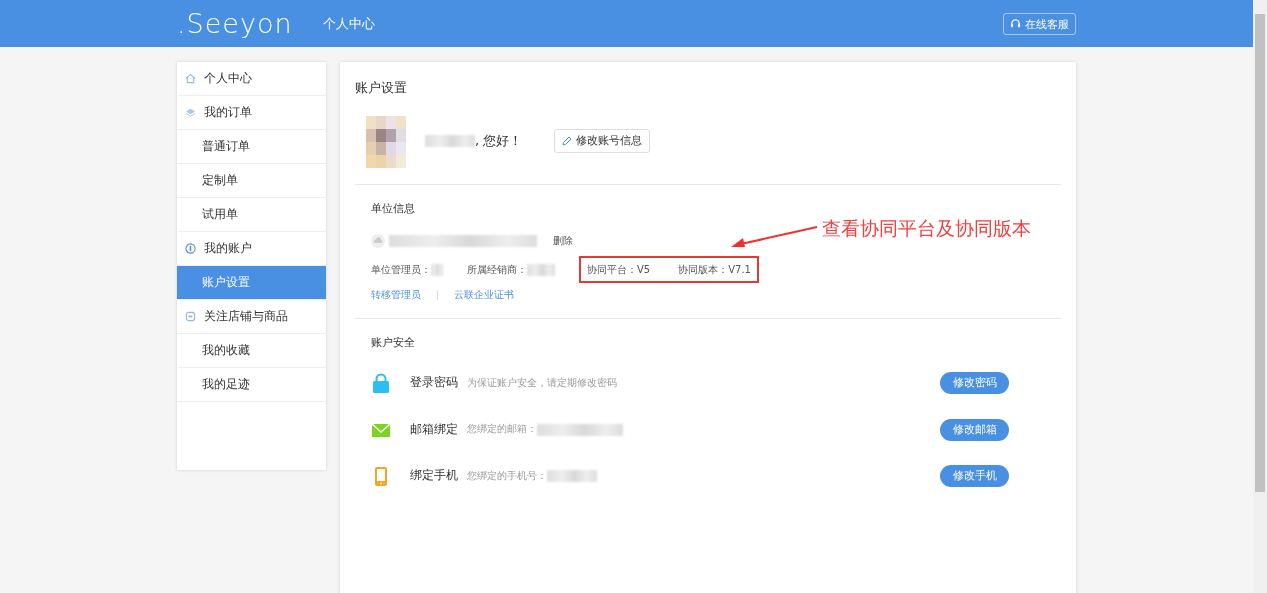 The width and height of the screenshot is (1267, 593). What do you see at coordinates (396, 295) in the screenshot?
I see `link: 转移管理员` at bounding box center [396, 295].